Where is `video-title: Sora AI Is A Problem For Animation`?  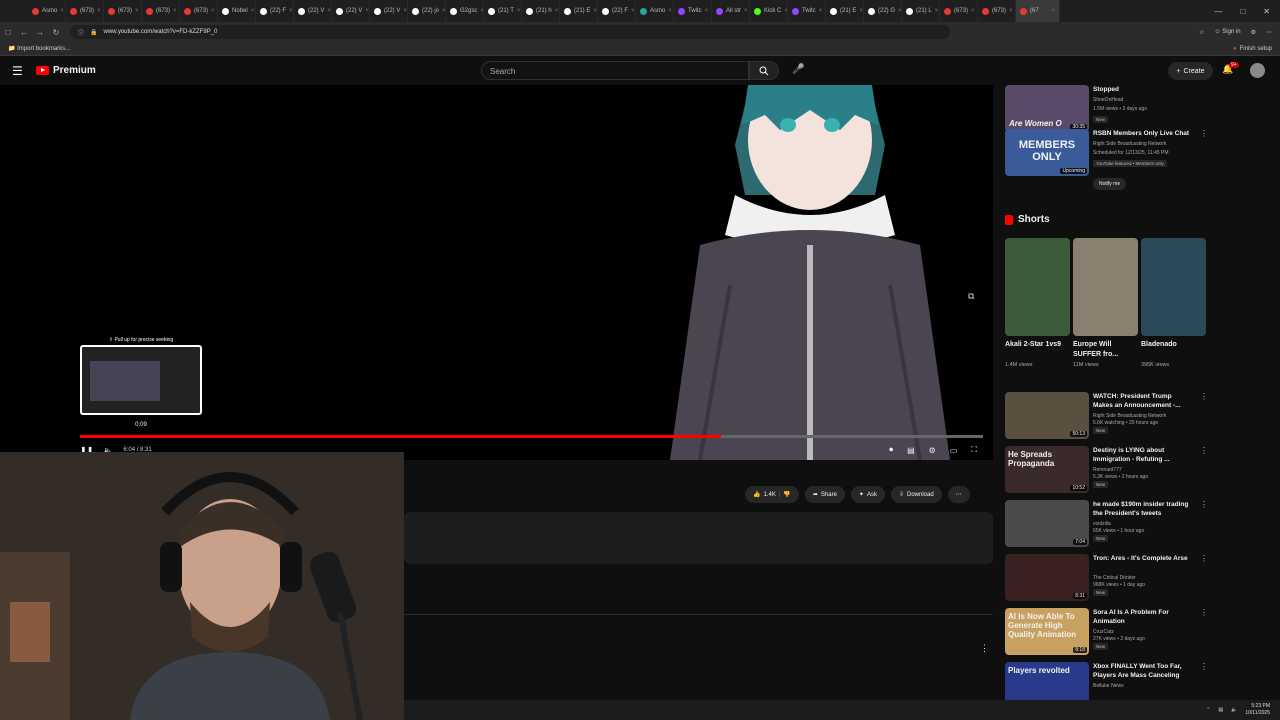
video-title: Sora AI Is A Problem For Animation is located at coordinates (1143, 617).